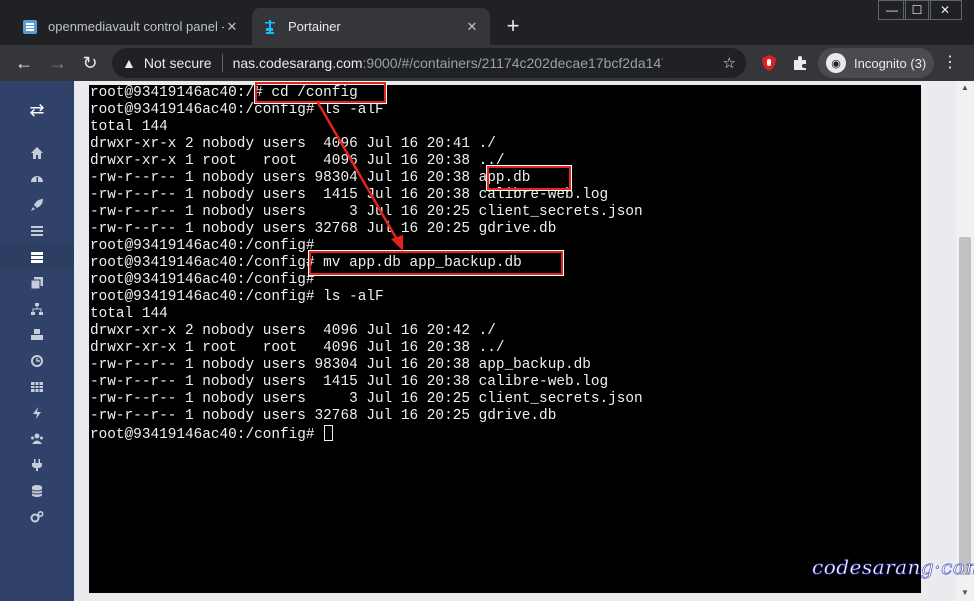 The image size is (974, 601). Describe the element at coordinates (37, 309) in the screenshot. I see `sitemap-icon` at that location.